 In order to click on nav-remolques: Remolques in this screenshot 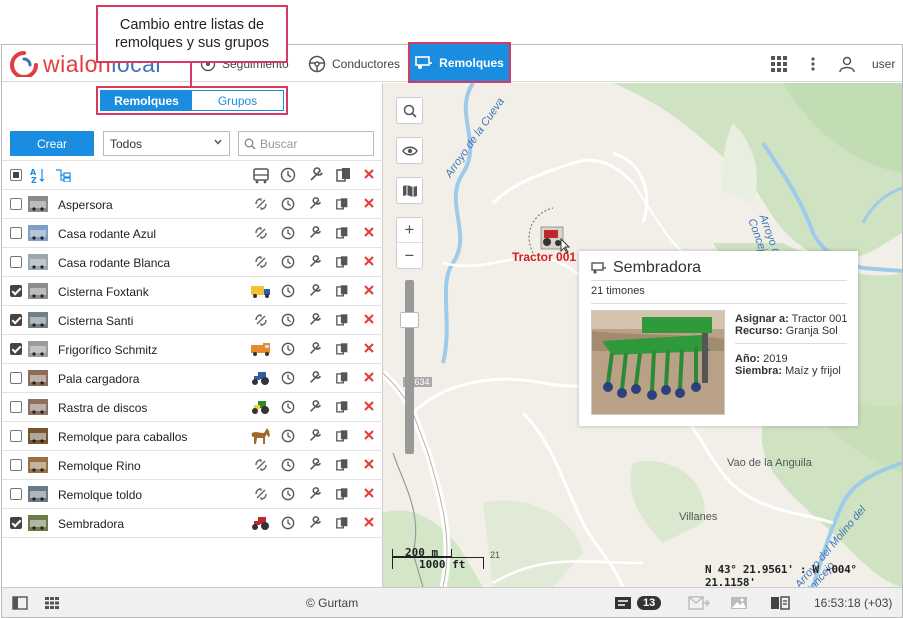, I will do `click(459, 62)`.